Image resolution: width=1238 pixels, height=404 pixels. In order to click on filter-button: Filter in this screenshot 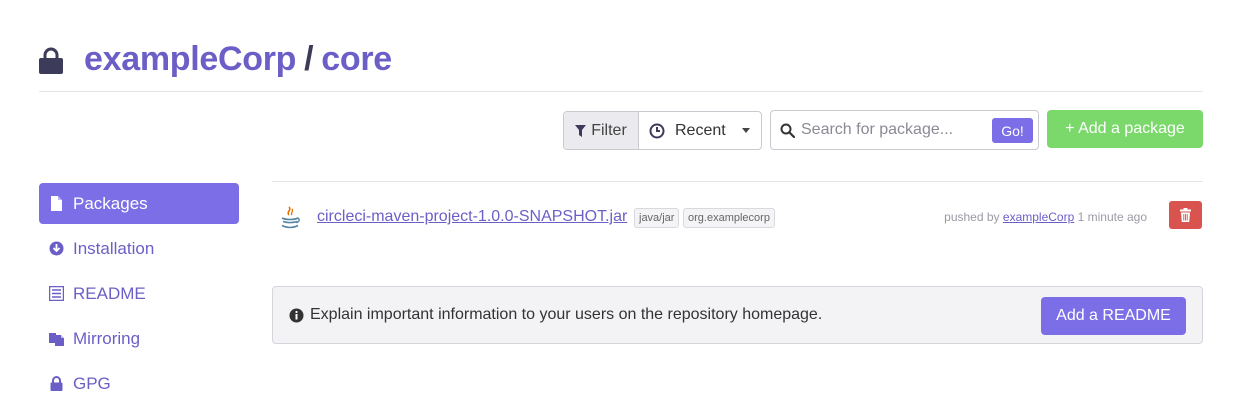, I will do `click(601, 130)`.